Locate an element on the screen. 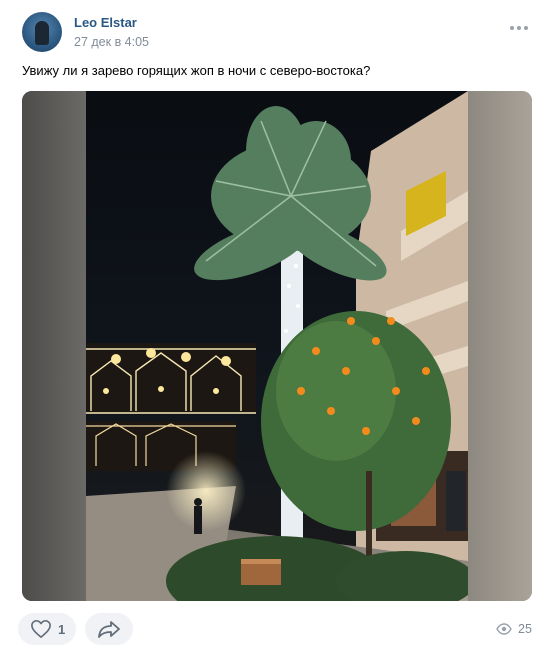  eye-icon is located at coordinates (504, 629).